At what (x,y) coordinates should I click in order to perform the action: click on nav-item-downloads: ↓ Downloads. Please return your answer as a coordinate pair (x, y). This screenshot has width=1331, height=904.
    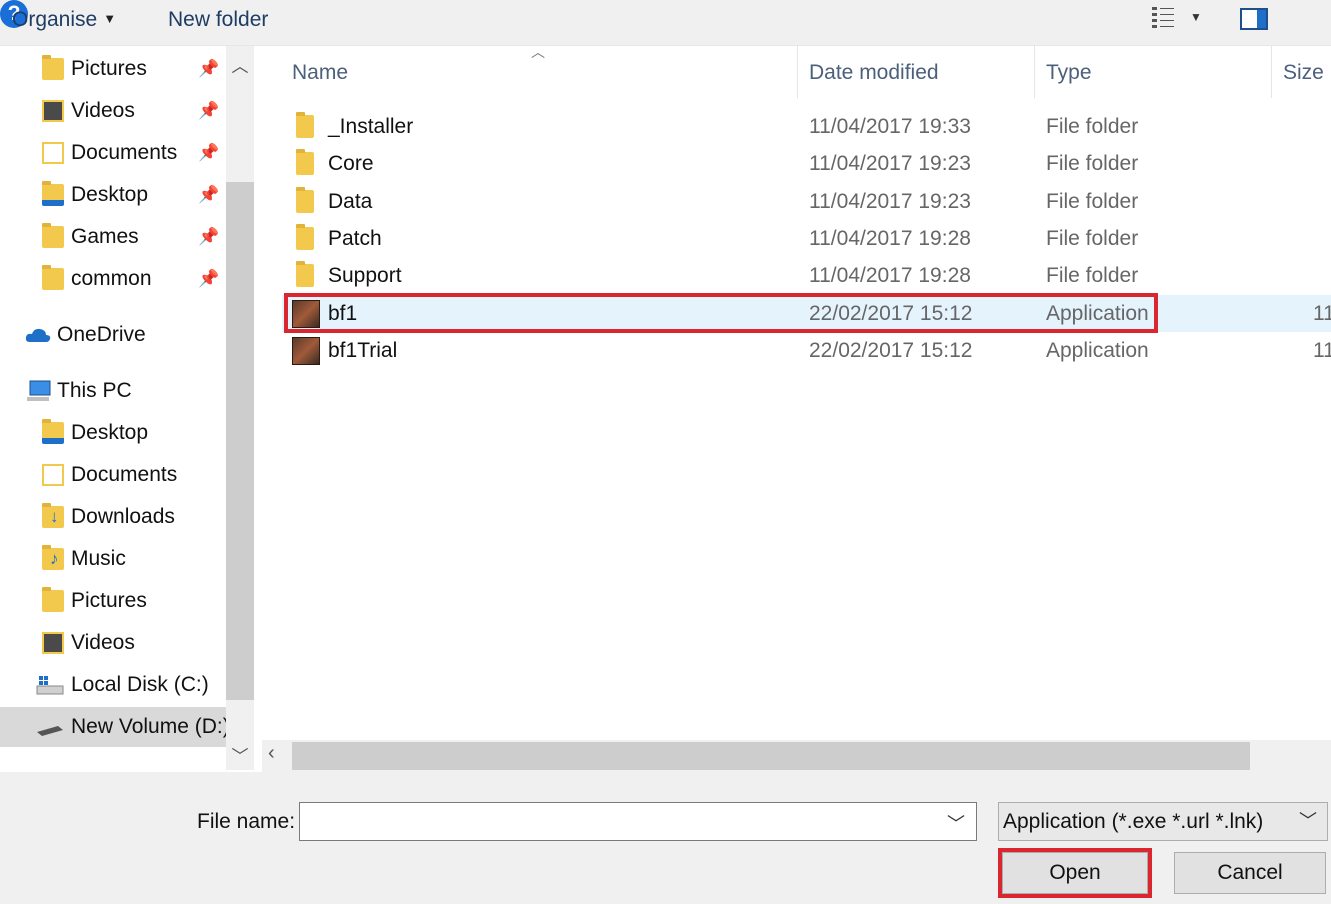
    Looking at the image, I should click on (113, 517).